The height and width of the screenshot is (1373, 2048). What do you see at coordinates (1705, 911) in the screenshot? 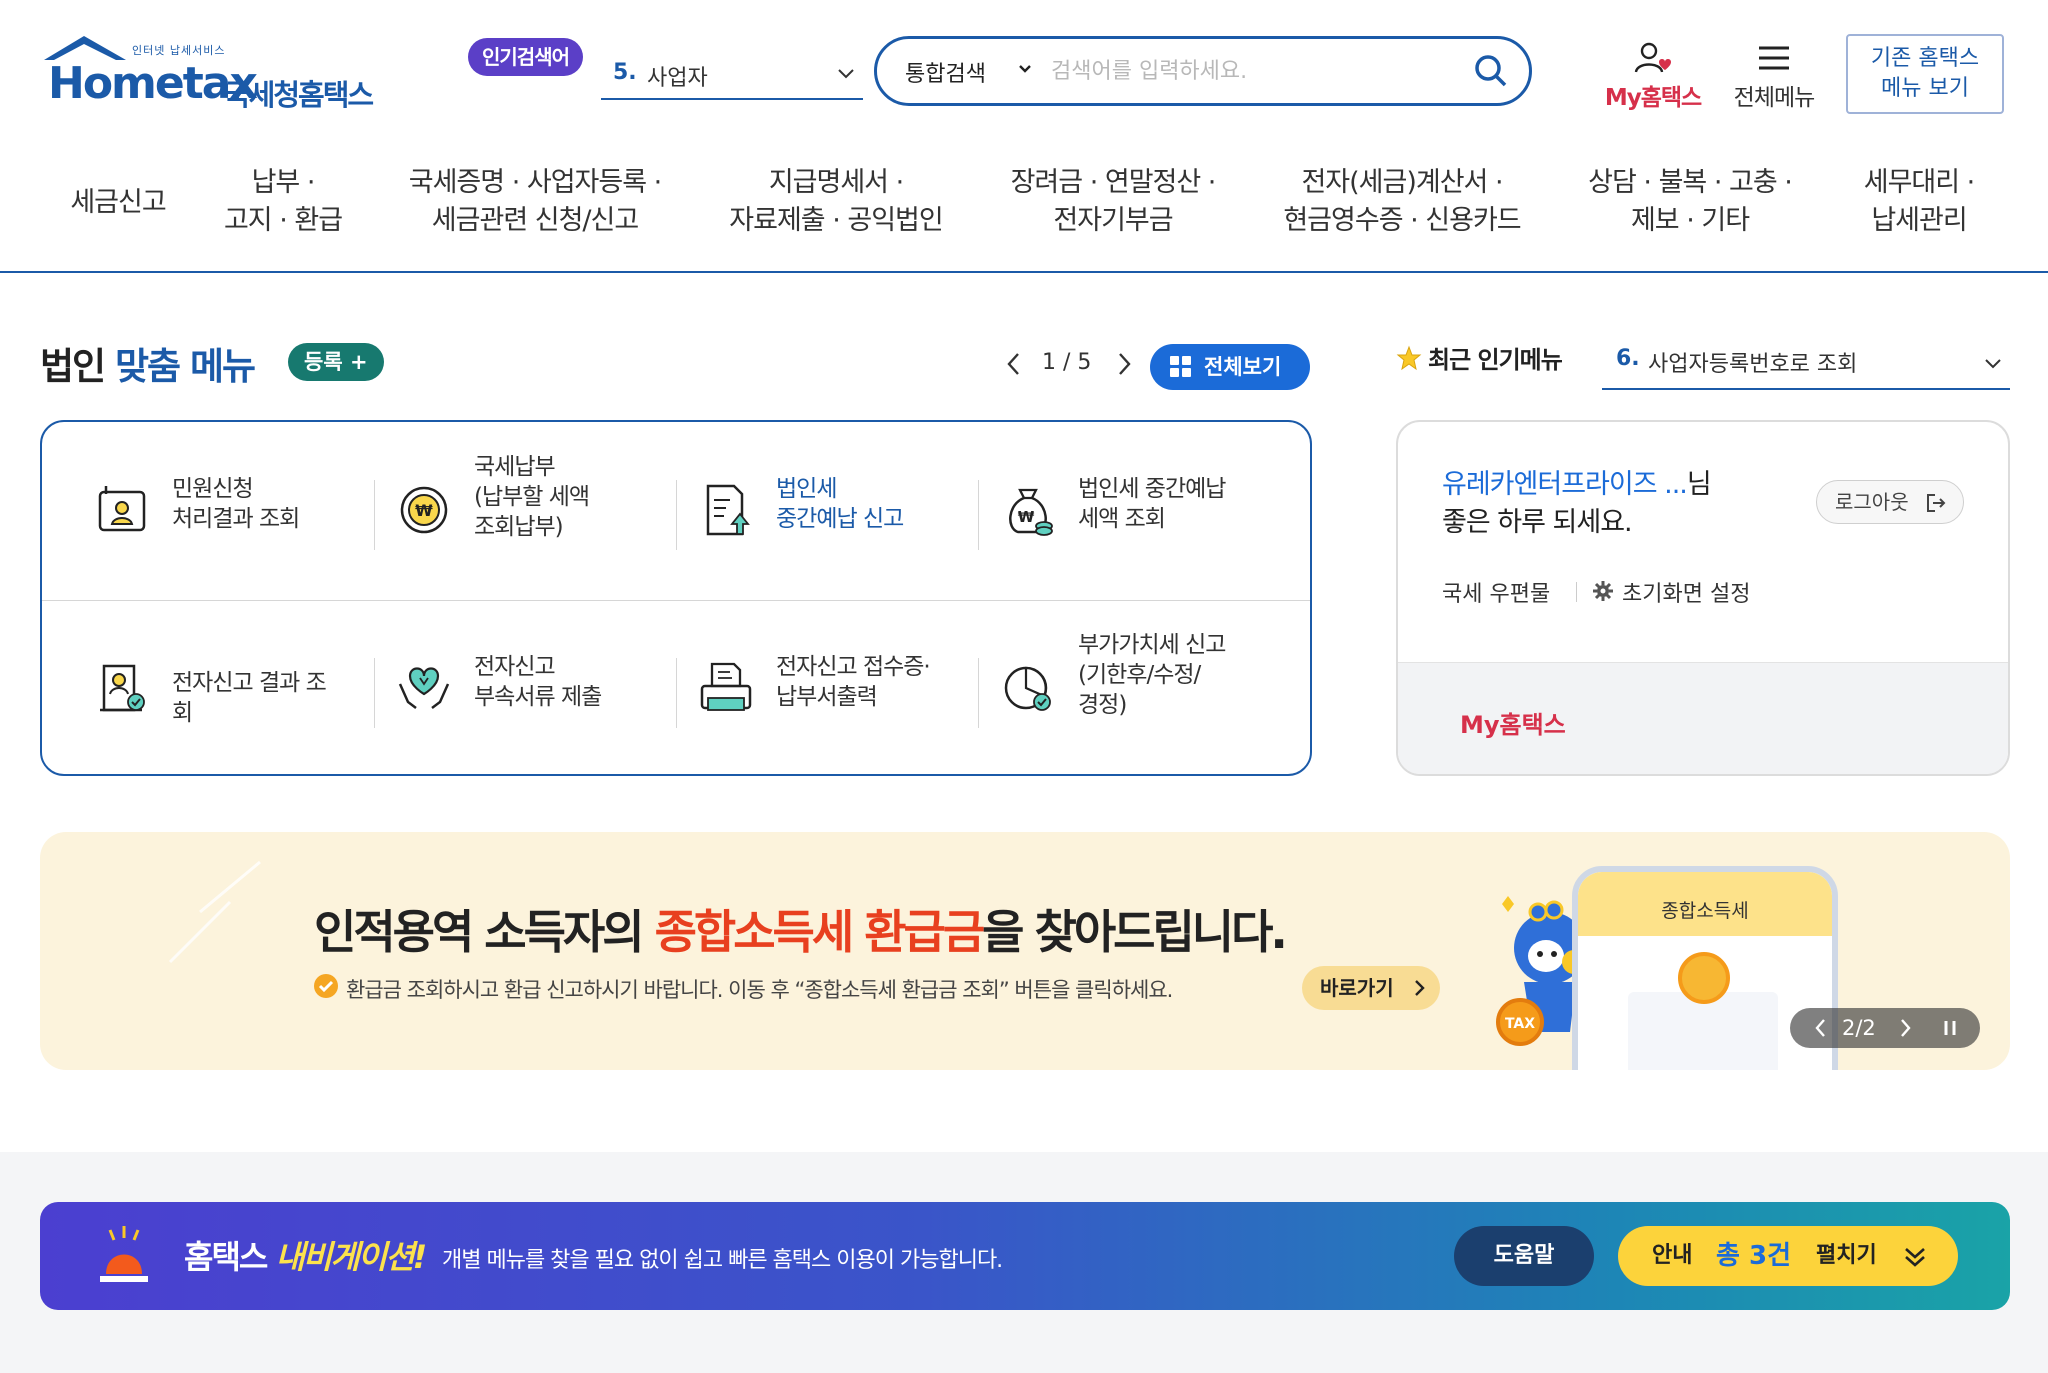
I see `phone-label: 종합소득세` at bounding box center [1705, 911].